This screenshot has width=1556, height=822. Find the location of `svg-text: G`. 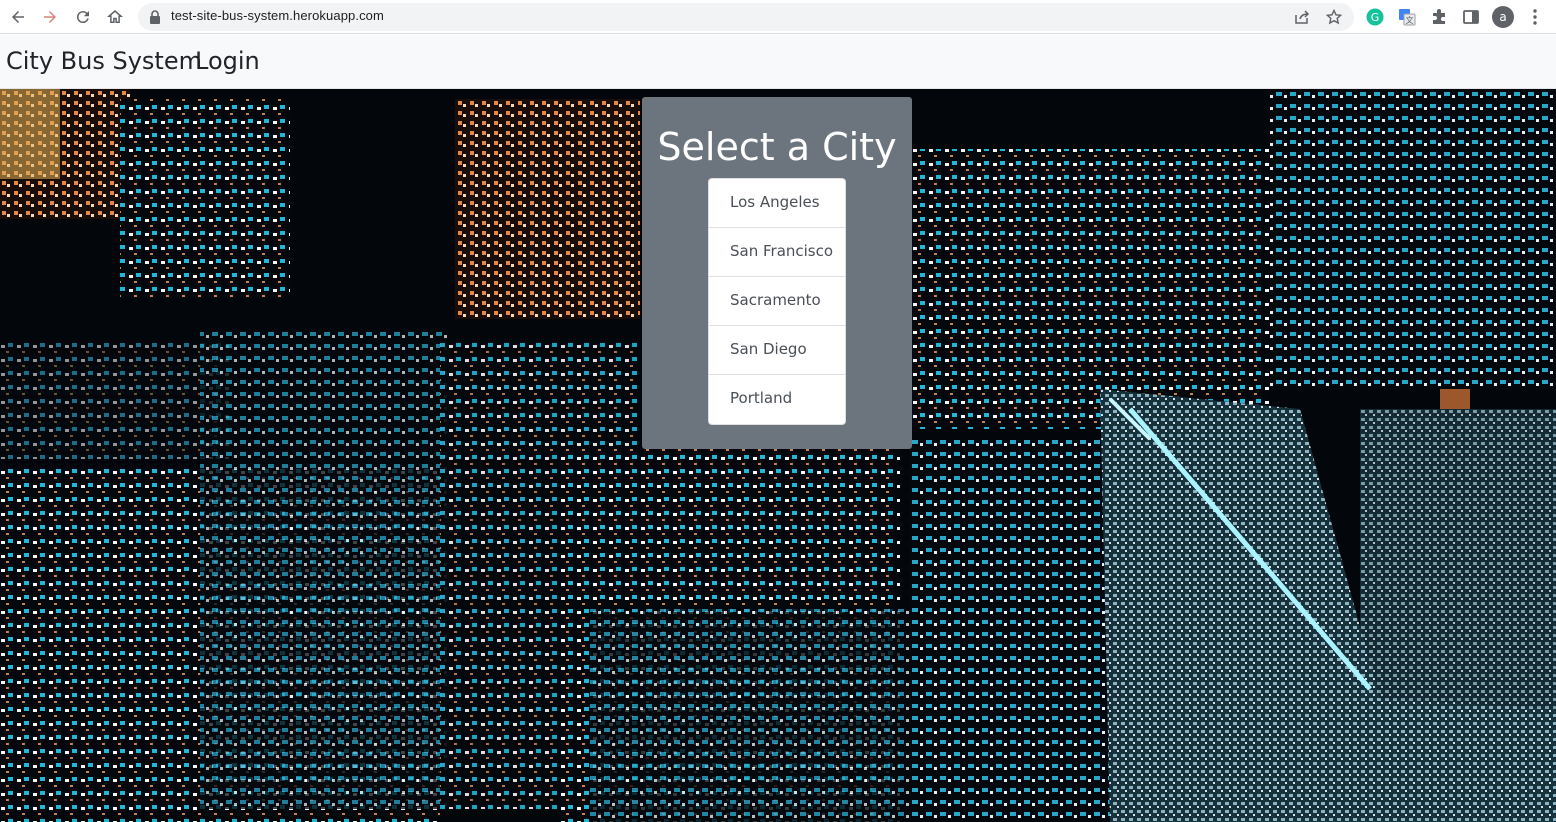

svg-text: G is located at coordinates (1375, 17).